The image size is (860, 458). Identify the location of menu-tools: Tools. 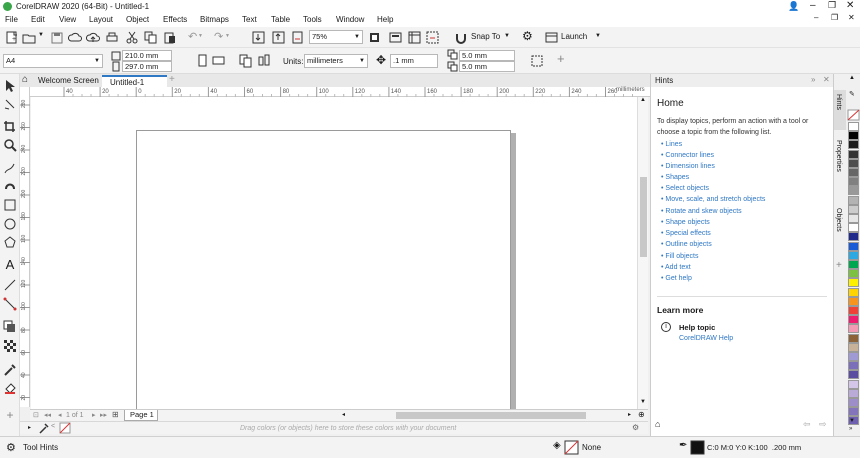
(312, 19).